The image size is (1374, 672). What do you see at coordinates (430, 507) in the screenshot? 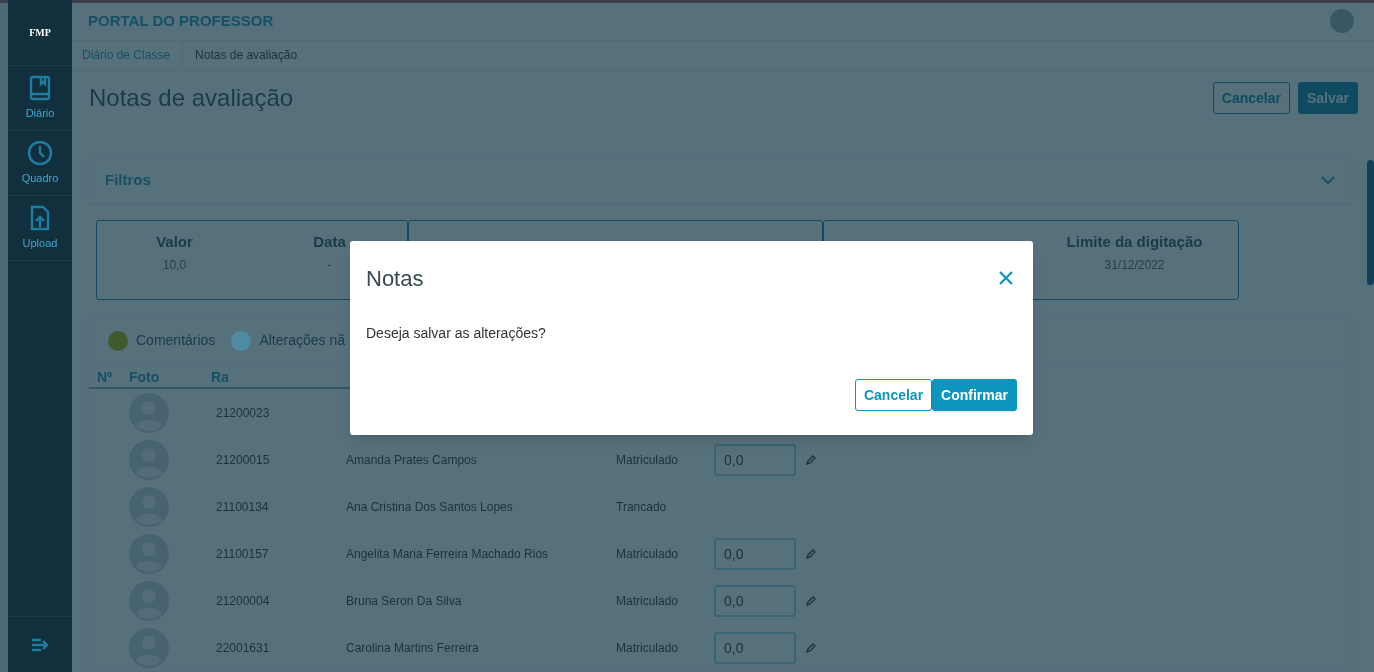
I see `student-name: Ana Cristina Dos Santos Lopes` at bounding box center [430, 507].